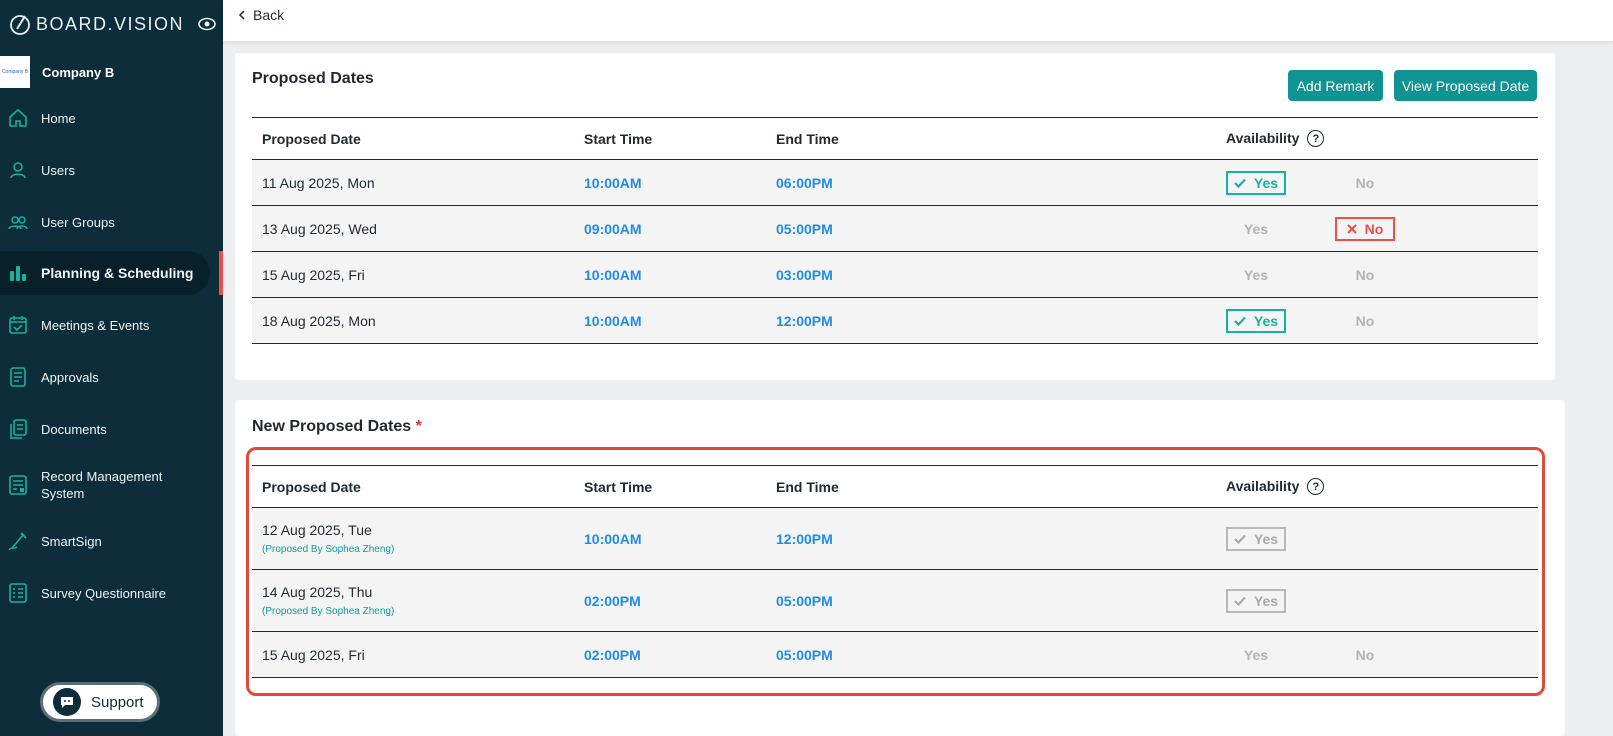 The height and width of the screenshot is (736, 1613). I want to click on sidebar-item-label: SmartSign, so click(71, 541).